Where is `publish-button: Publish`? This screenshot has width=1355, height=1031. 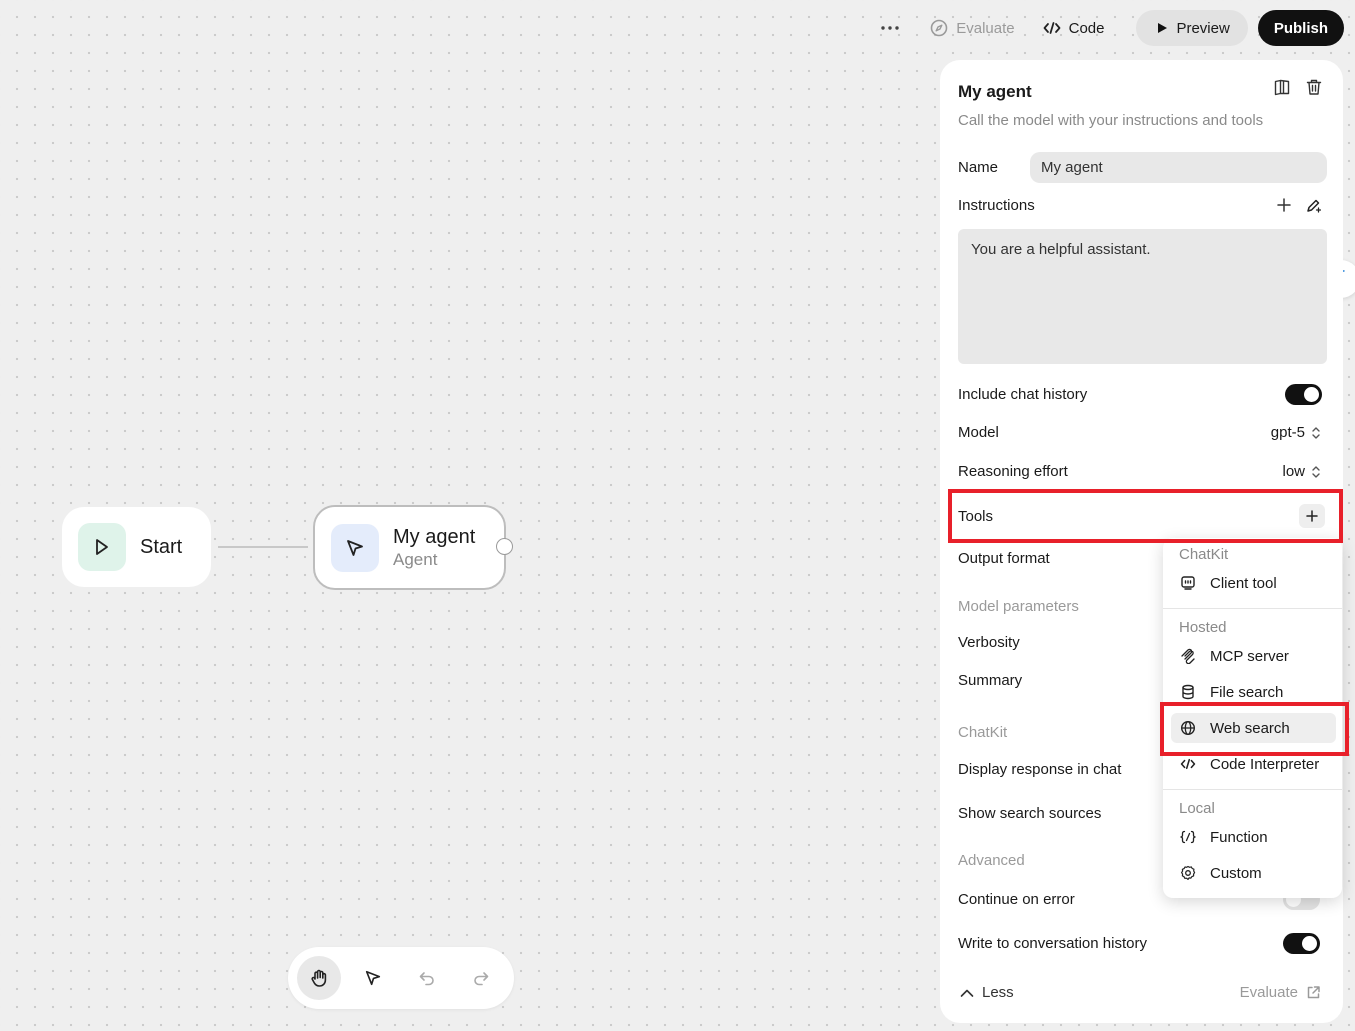
publish-button: Publish is located at coordinates (1300, 28).